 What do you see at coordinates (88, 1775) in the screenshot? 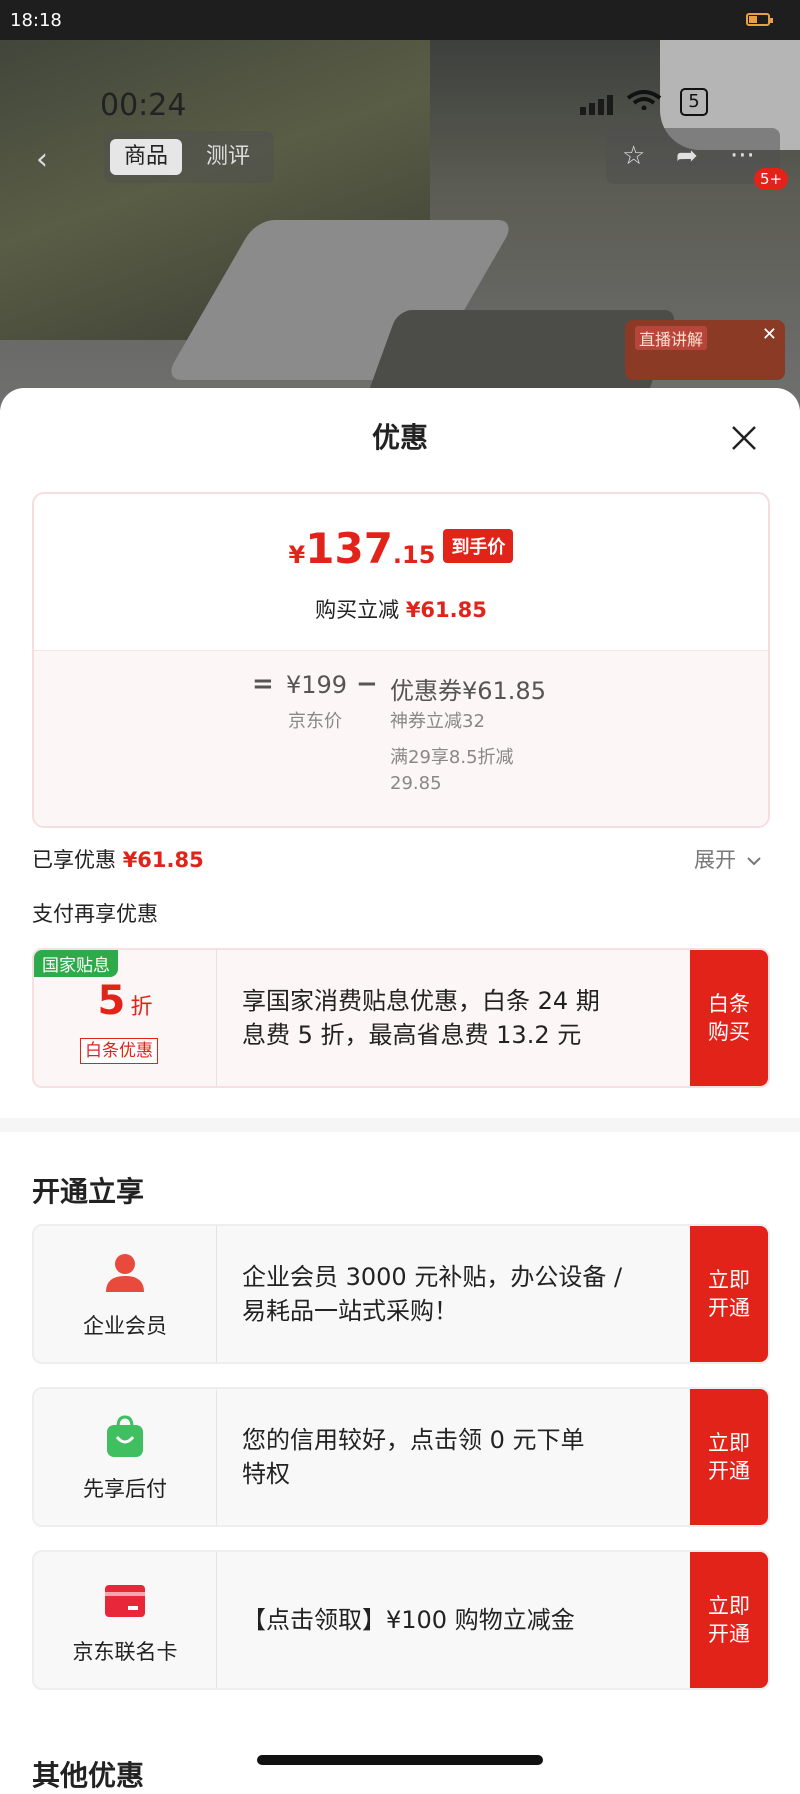
I see `section-title-other: 其他优惠` at bounding box center [88, 1775].